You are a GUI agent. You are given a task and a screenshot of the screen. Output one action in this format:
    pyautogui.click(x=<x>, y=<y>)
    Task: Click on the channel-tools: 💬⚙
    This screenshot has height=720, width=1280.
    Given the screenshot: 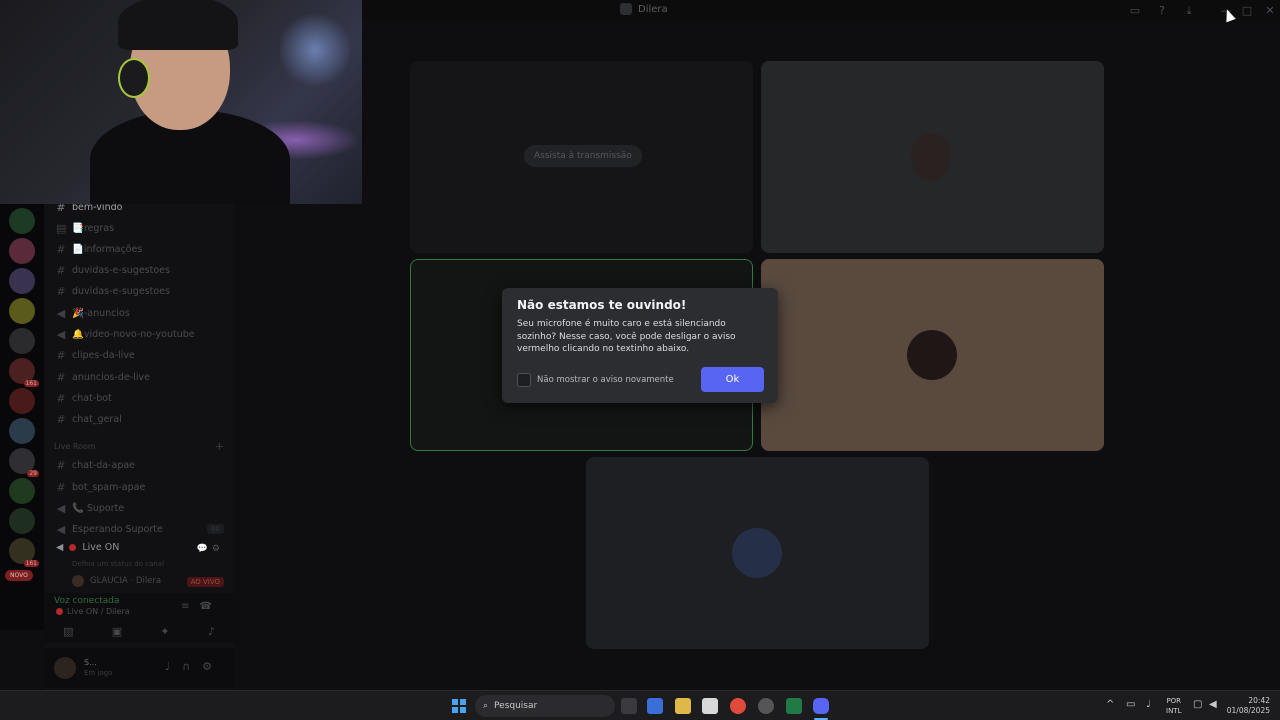 What is the action you would take?
    pyautogui.click(x=210, y=549)
    